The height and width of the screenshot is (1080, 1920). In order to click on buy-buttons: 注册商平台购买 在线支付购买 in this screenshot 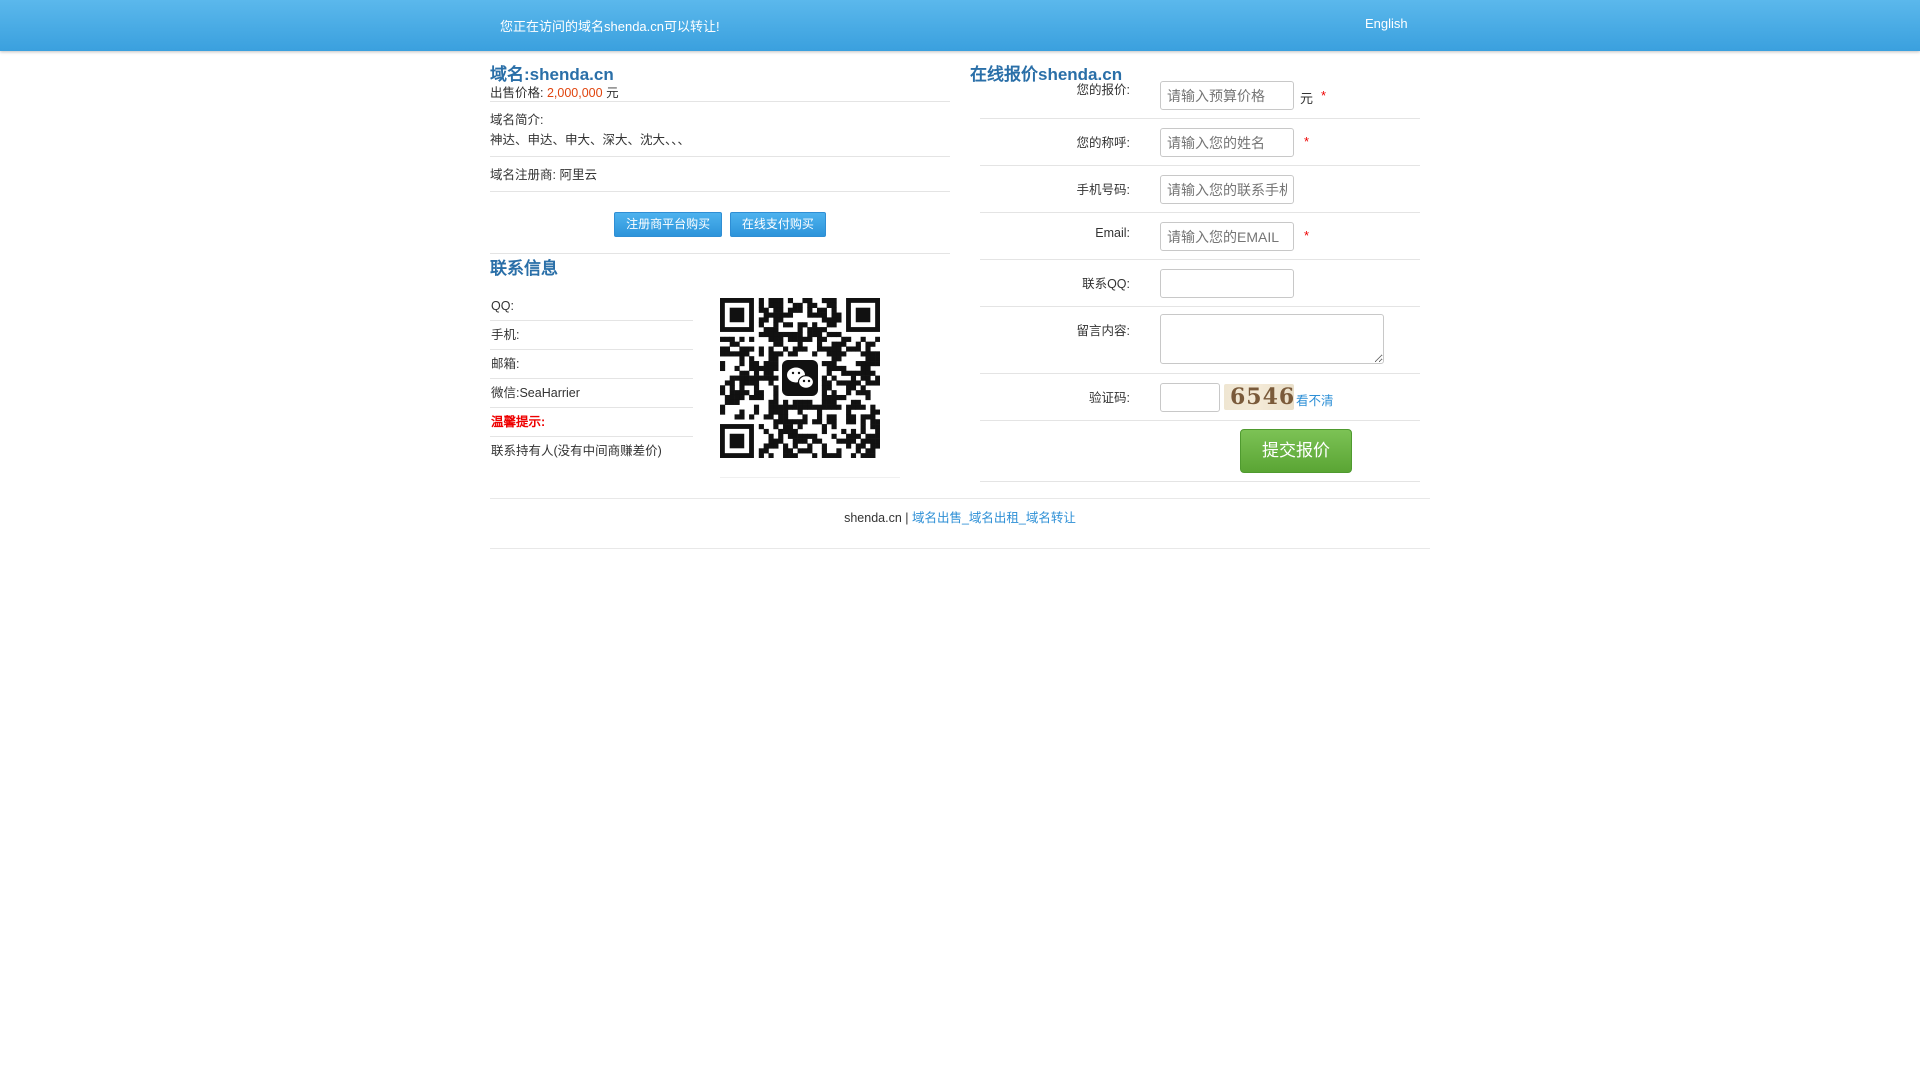, I will do `click(720, 223)`.